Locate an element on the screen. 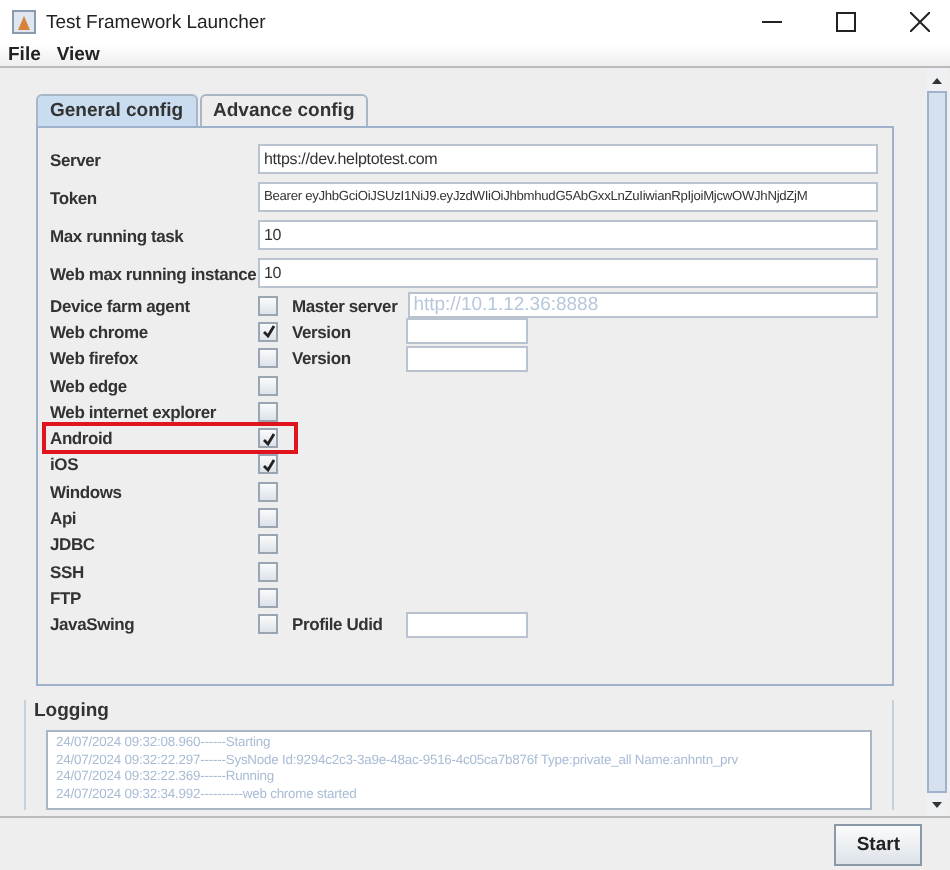 The width and height of the screenshot is (950, 870). field-label: Web max running instance is located at coordinates (154, 273).